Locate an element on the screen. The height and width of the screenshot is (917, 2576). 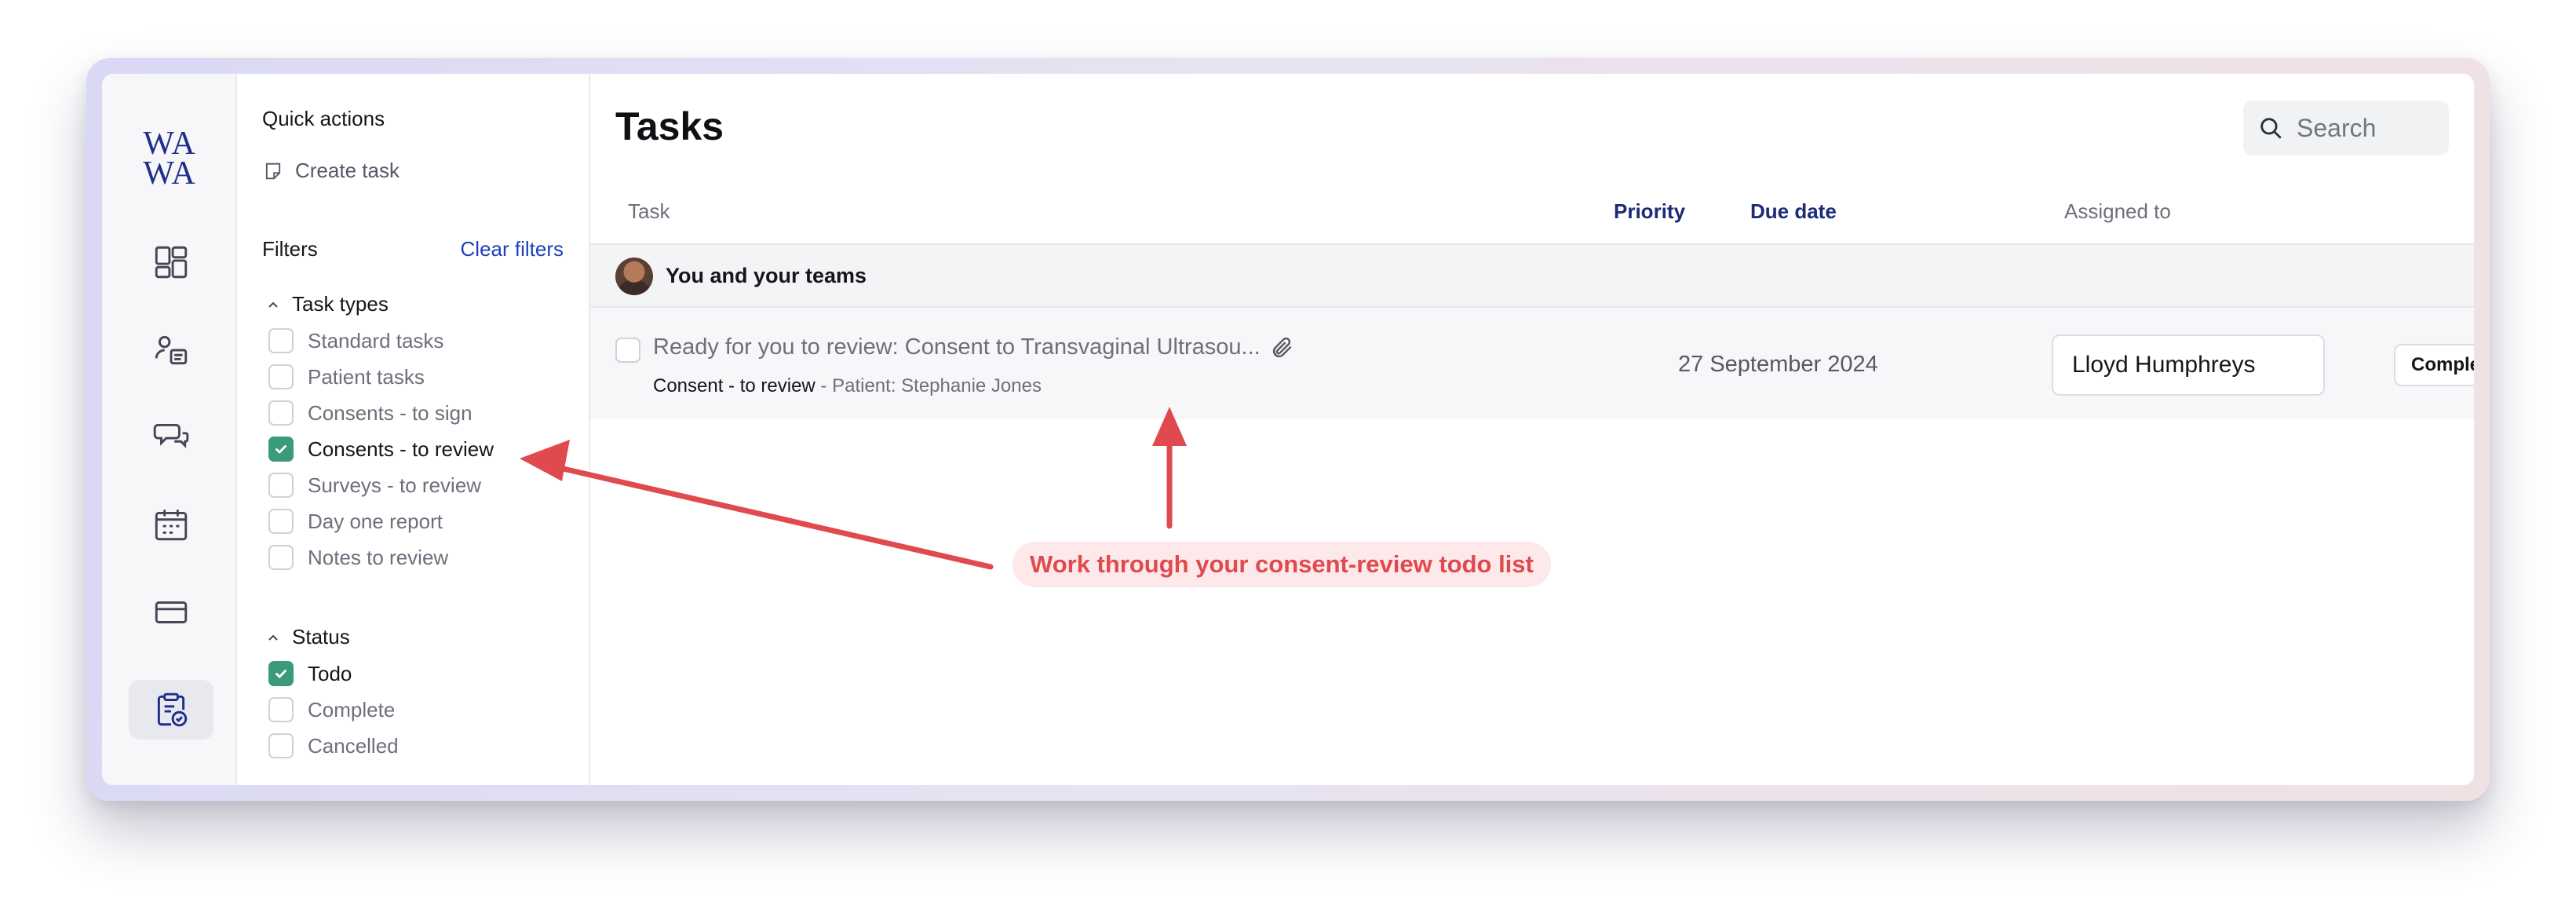
task-patient-label: Patient: Stephanie Jones is located at coordinates (937, 385).